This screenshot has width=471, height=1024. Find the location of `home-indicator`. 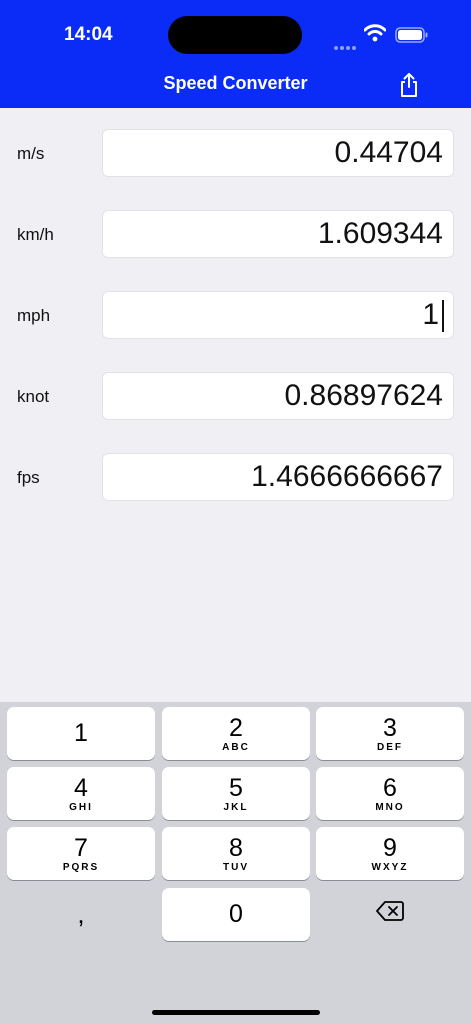

home-indicator is located at coordinates (236, 1012).